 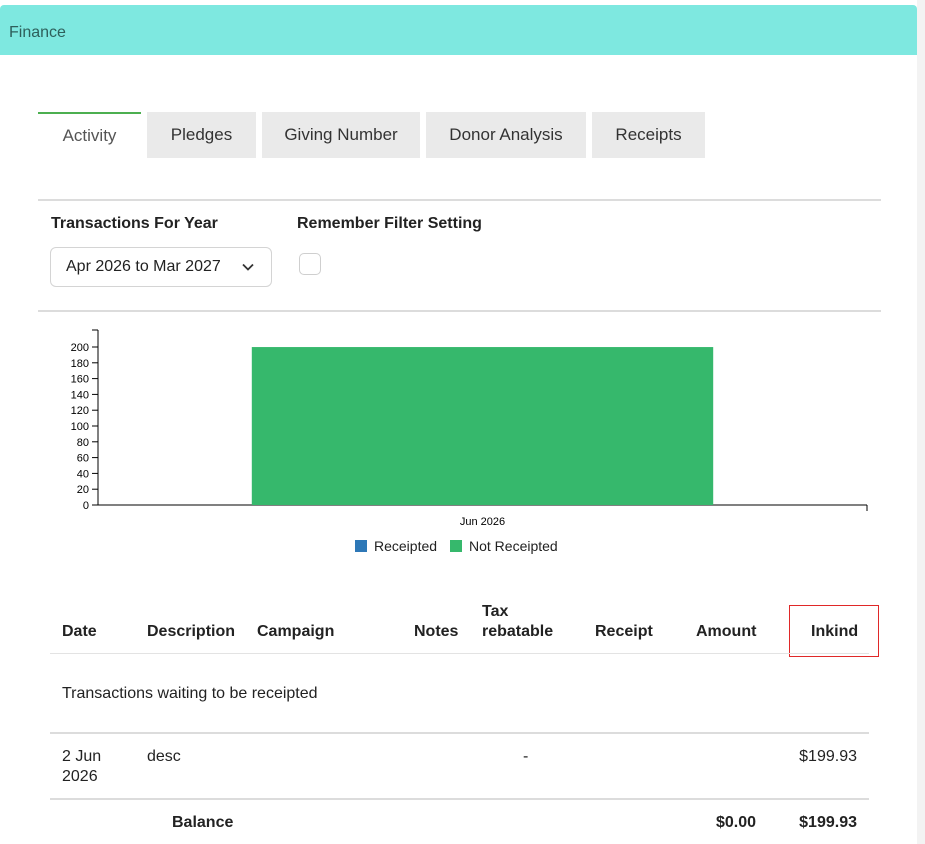 What do you see at coordinates (80, 776) in the screenshot?
I see `row-date-line2: 2026` at bounding box center [80, 776].